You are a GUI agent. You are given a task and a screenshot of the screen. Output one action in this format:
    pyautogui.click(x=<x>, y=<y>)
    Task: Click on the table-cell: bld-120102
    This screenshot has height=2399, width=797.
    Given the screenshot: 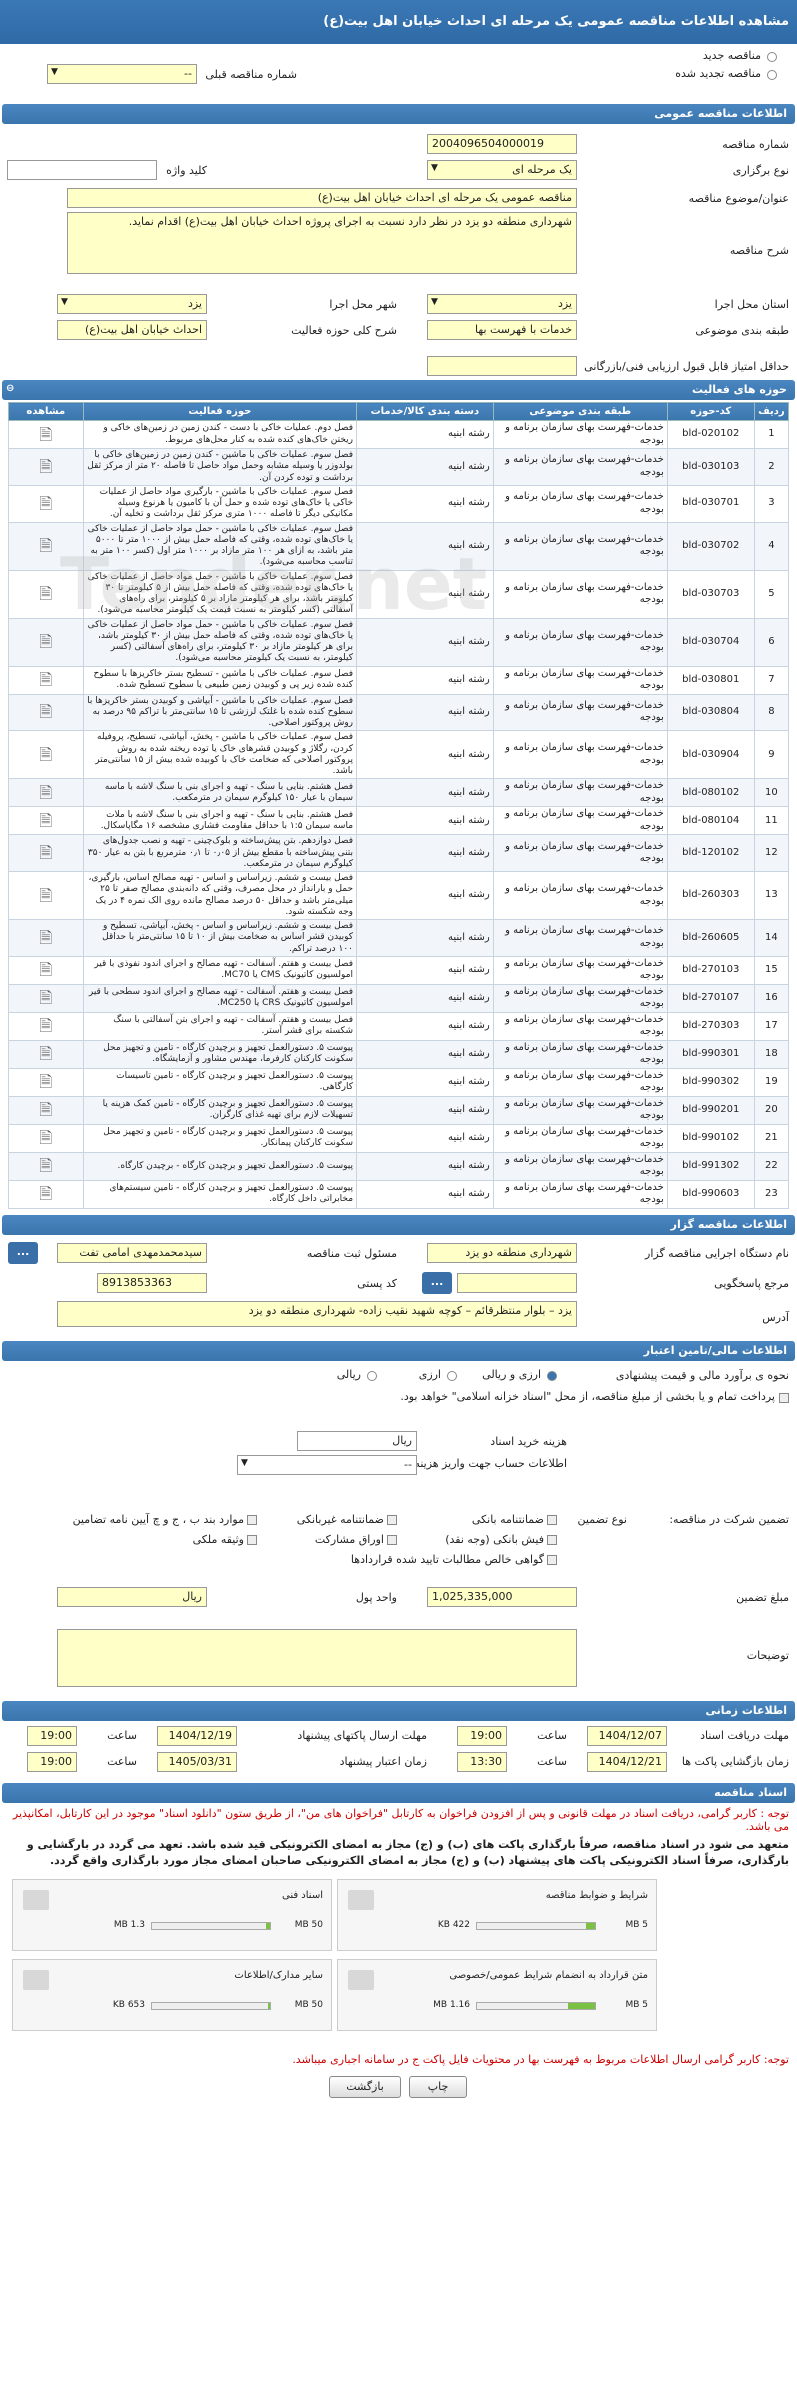 What is the action you would take?
    pyautogui.click(x=710, y=853)
    